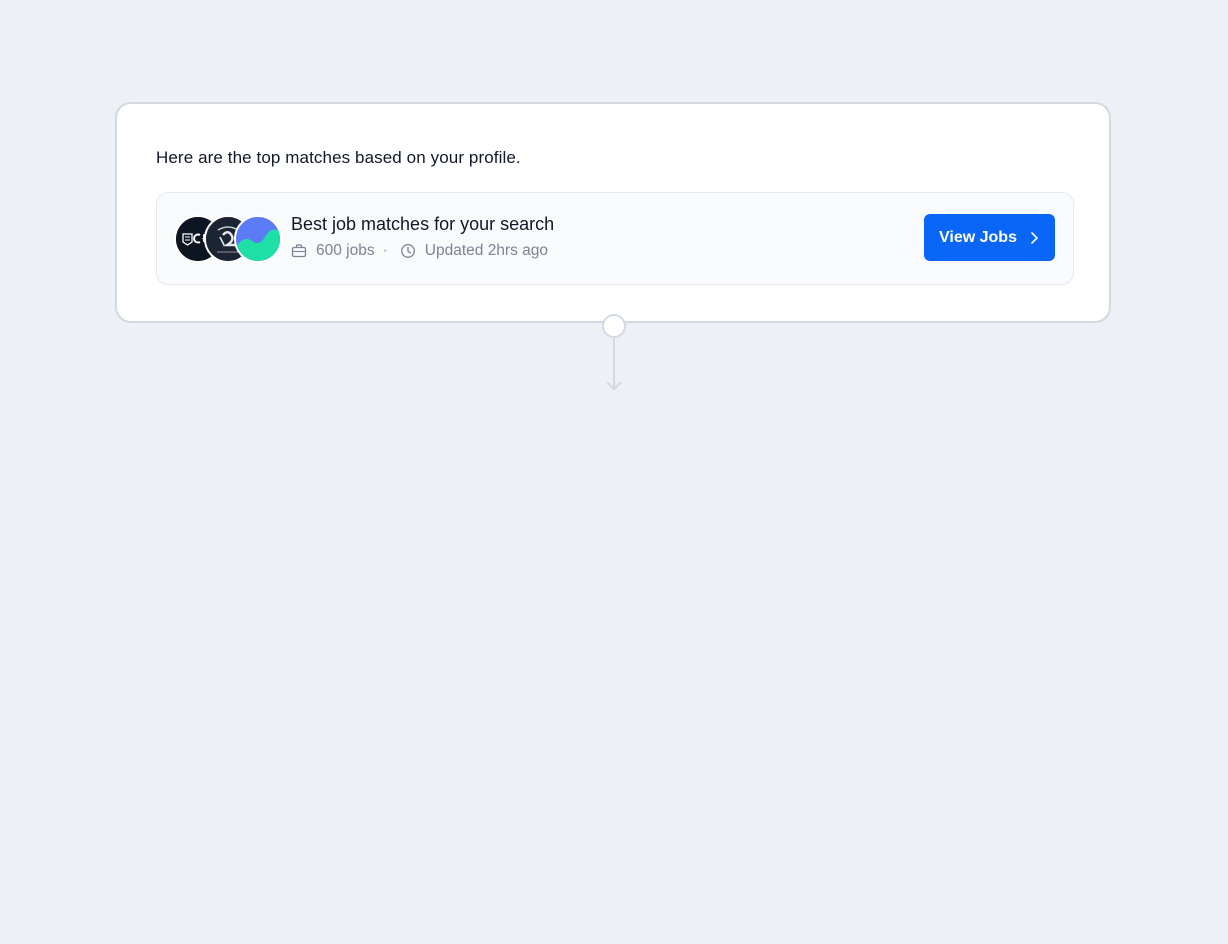  I want to click on updated-time: Updated 2hrs ago, so click(486, 250).